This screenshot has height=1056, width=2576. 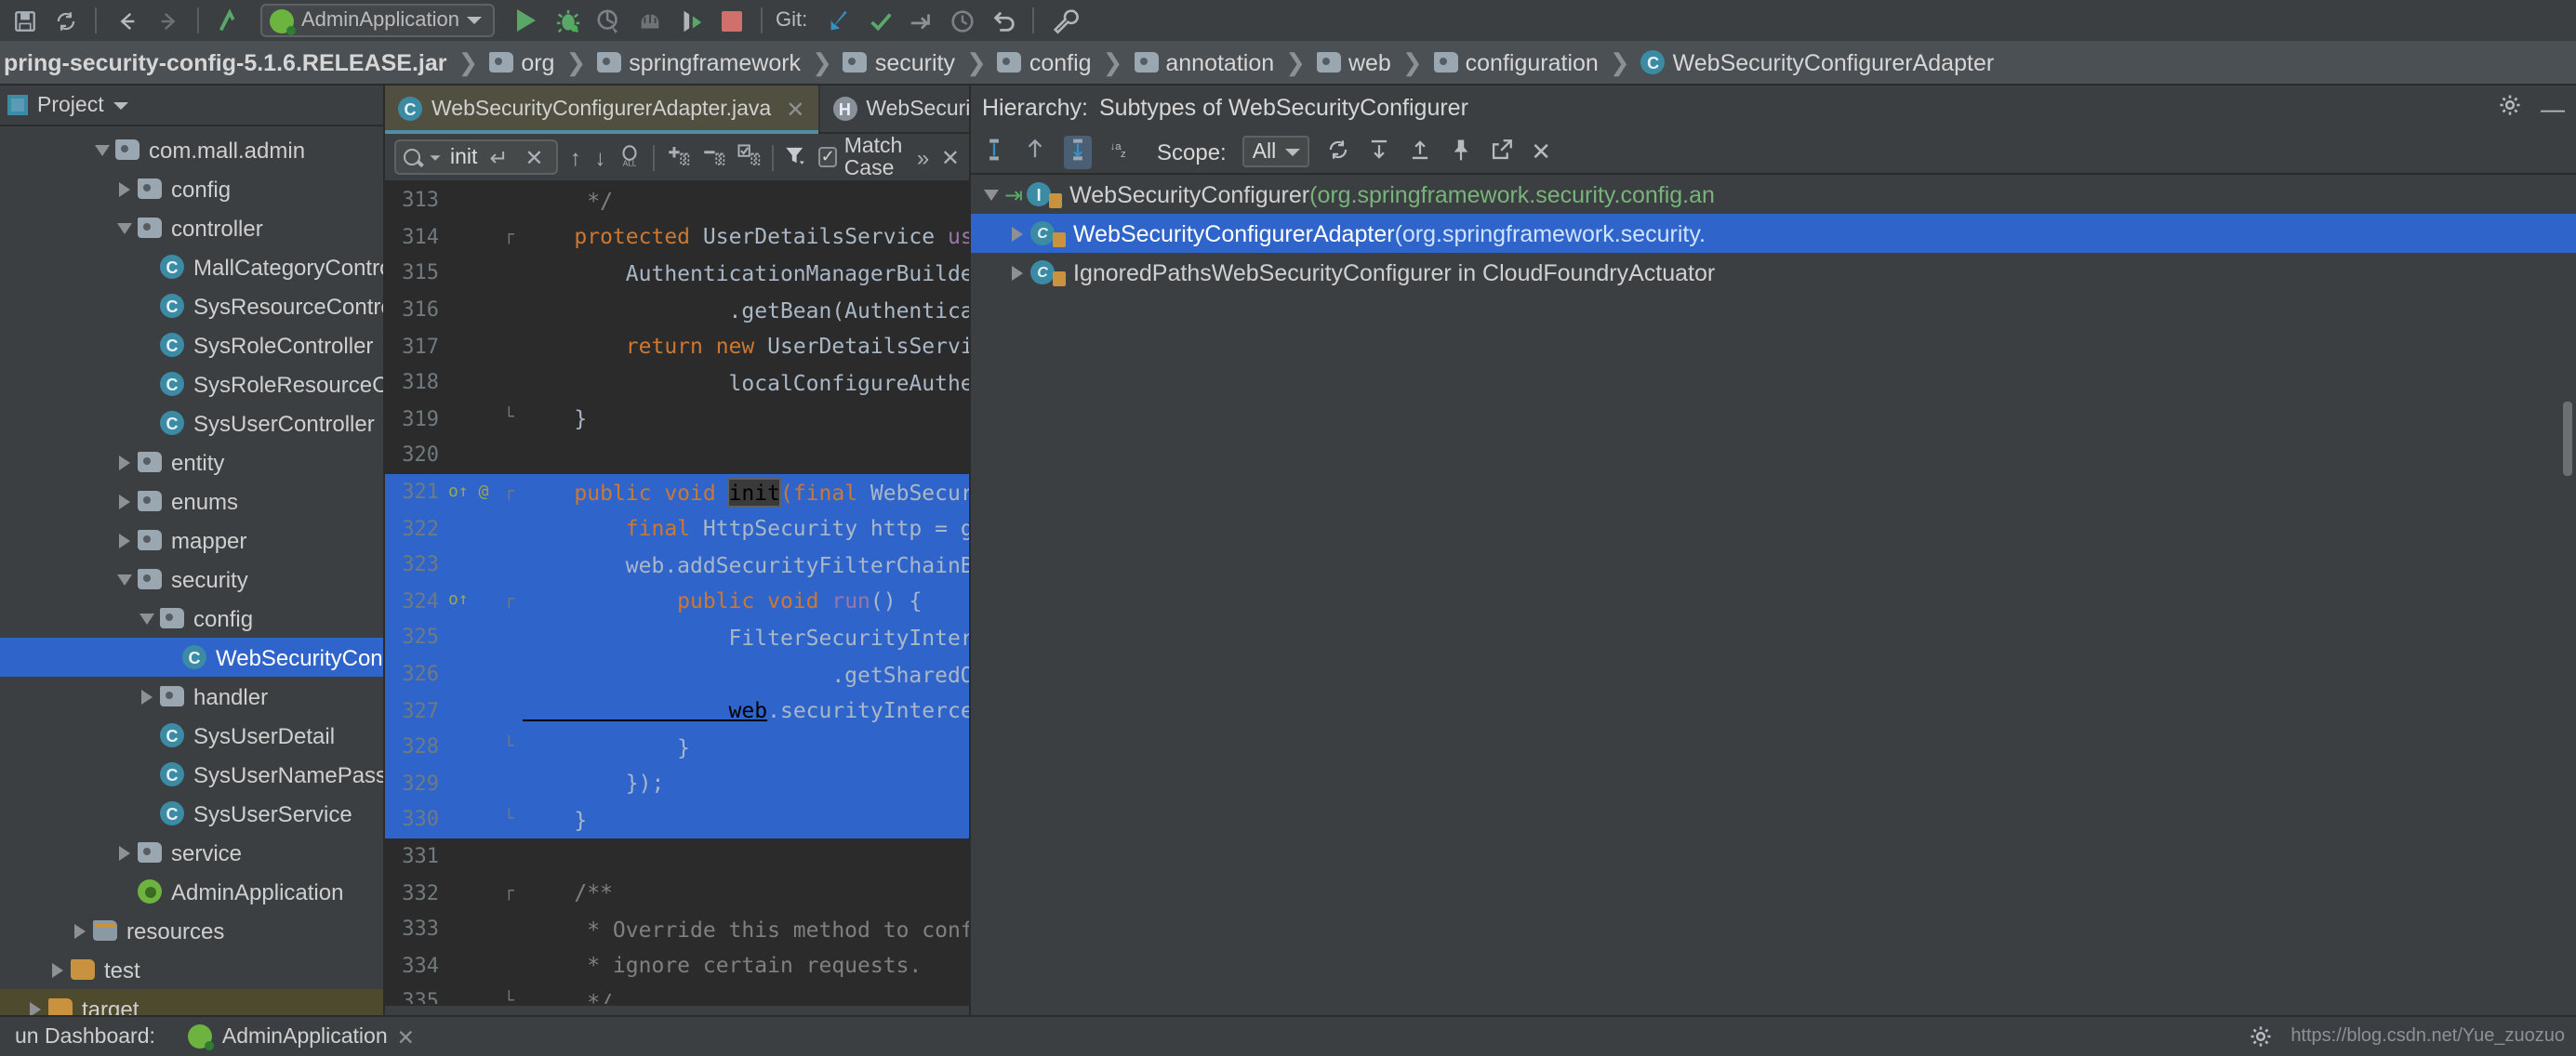 What do you see at coordinates (65, 20) in the screenshot?
I see `sync-icon` at bounding box center [65, 20].